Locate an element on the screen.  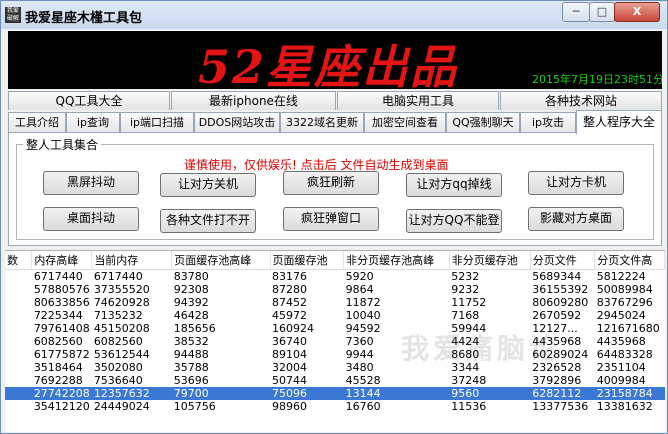
table-cell: 9560 is located at coordinates (490, 393).